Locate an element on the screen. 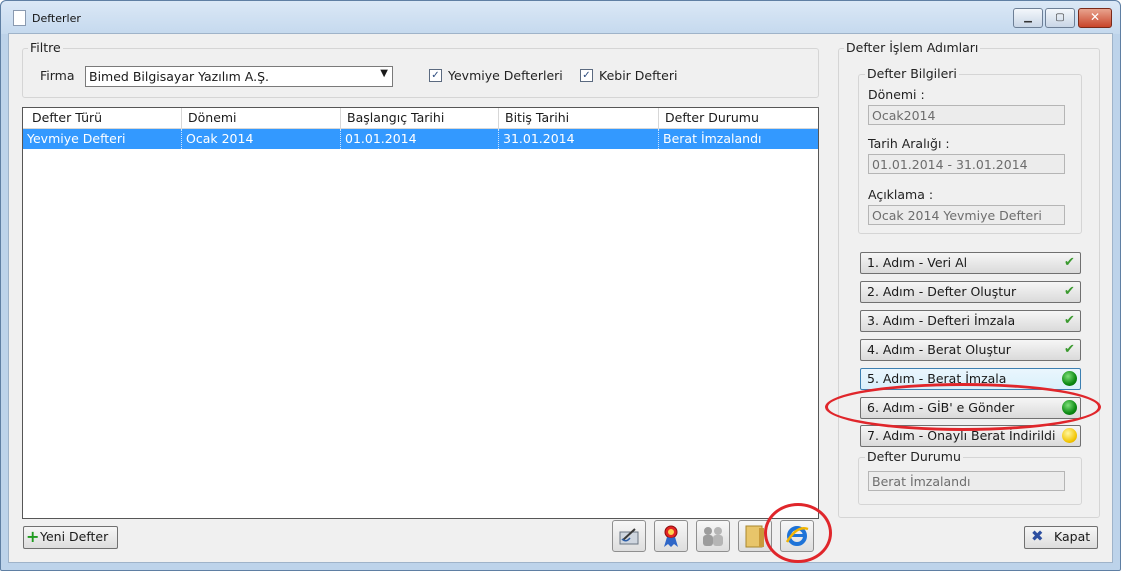 The width and height of the screenshot is (1121, 571). tarih-field: 01.01.2014 - 31.01.2014 is located at coordinates (966, 164).